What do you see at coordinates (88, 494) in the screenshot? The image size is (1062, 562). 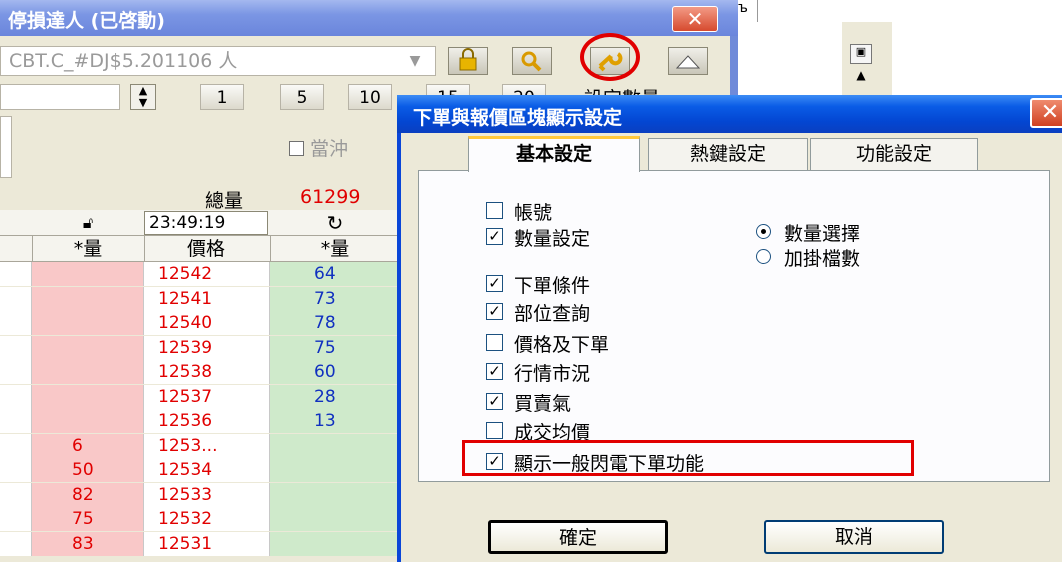 I see `bid-qty-cell: 82` at bounding box center [88, 494].